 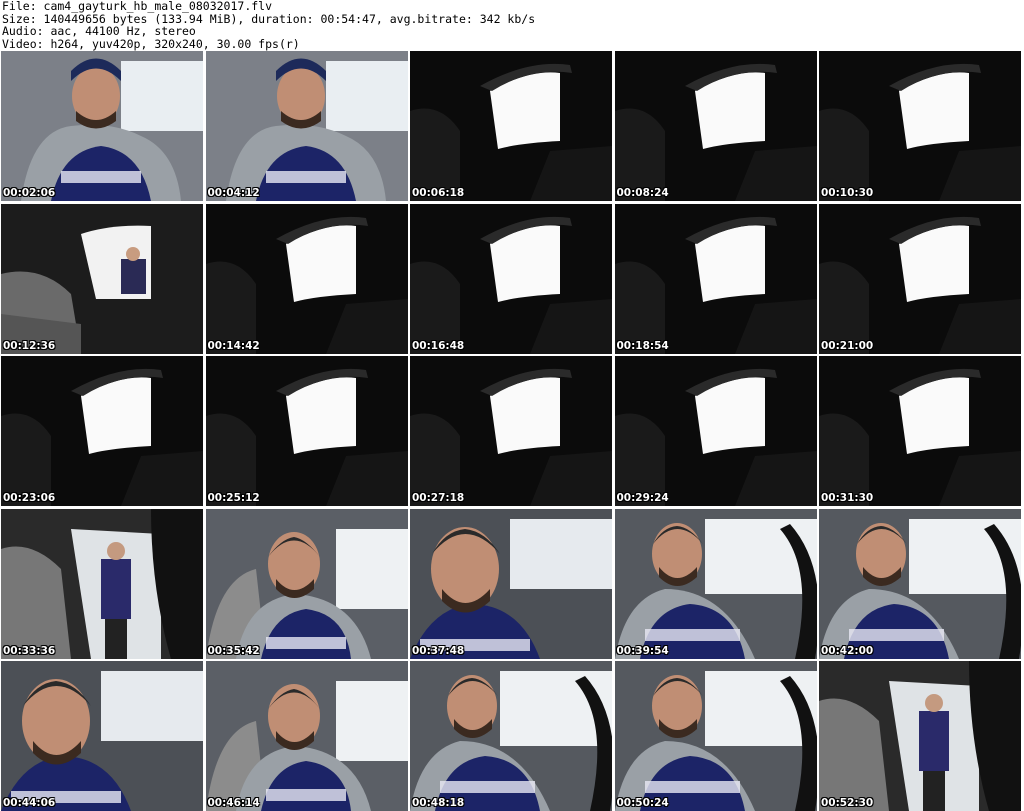 What do you see at coordinates (233, 193) in the screenshot?
I see `thumbnail-timestamp: 00:04:12` at bounding box center [233, 193].